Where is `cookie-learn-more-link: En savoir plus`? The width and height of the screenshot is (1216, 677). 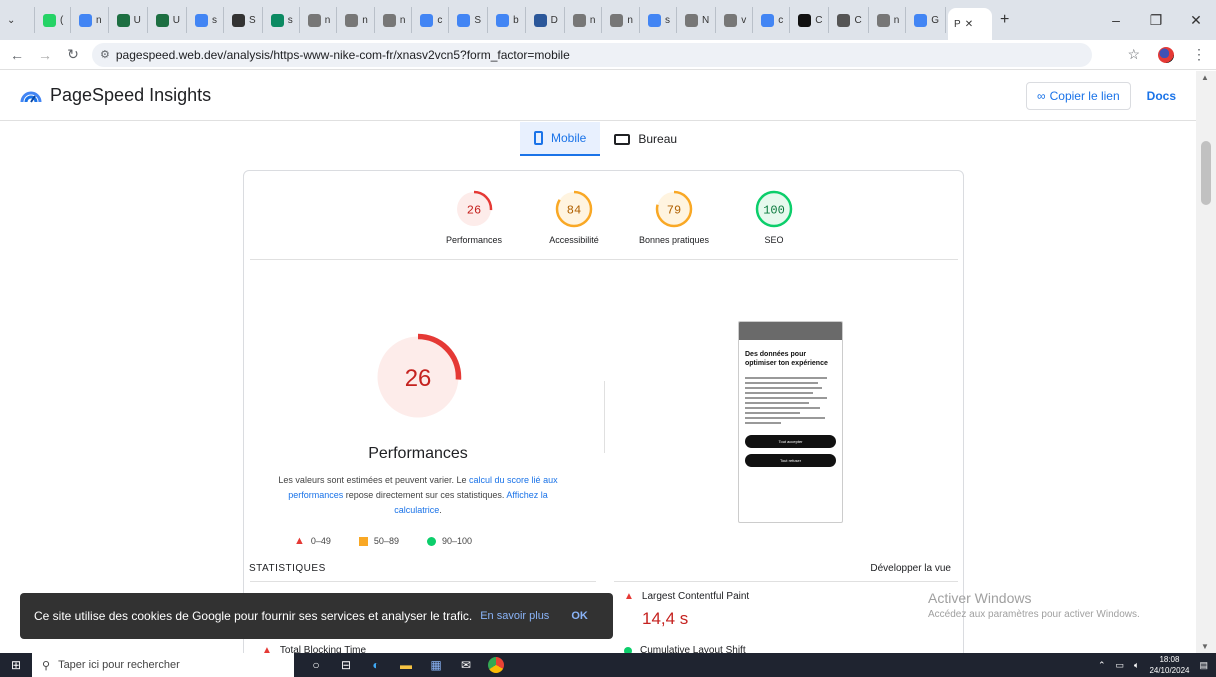
cookie-learn-more-link: En savoir plus is located at coordinates (514, 616).